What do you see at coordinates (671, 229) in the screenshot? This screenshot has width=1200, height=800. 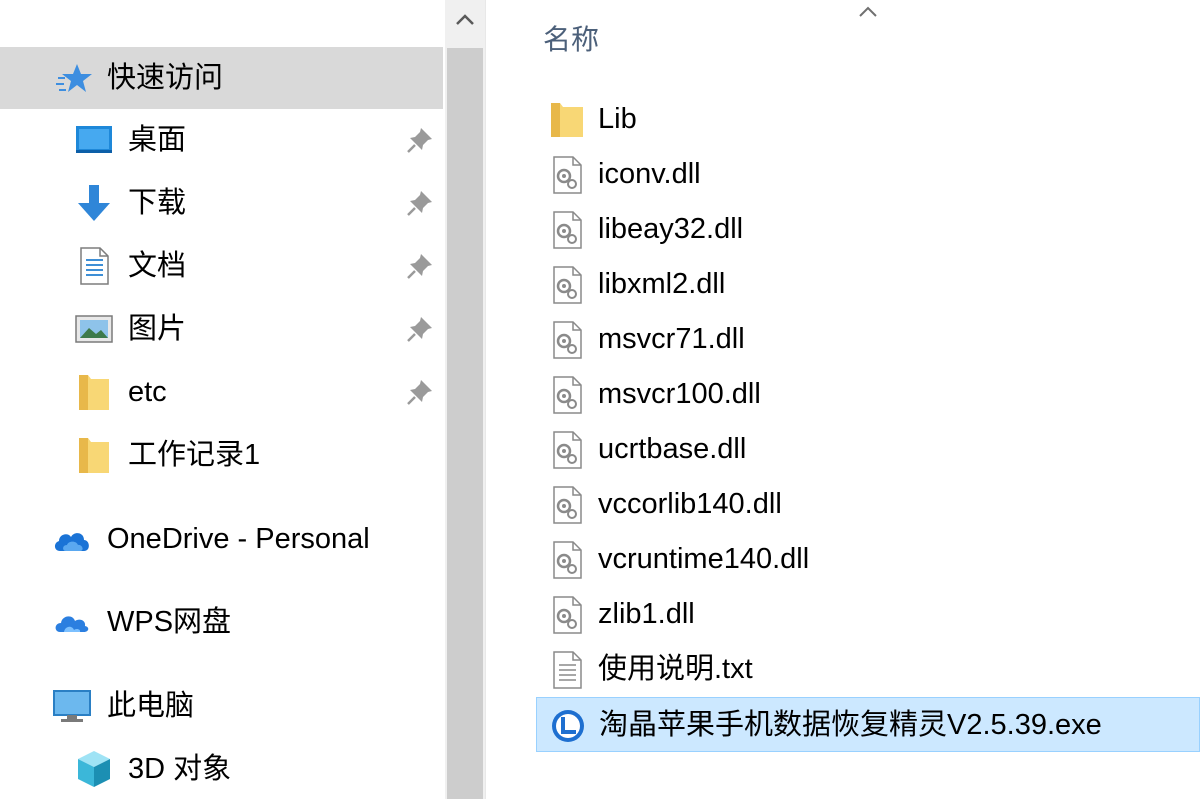 I see `file-name: libeay32.dll` at bounding box center [671, 229].